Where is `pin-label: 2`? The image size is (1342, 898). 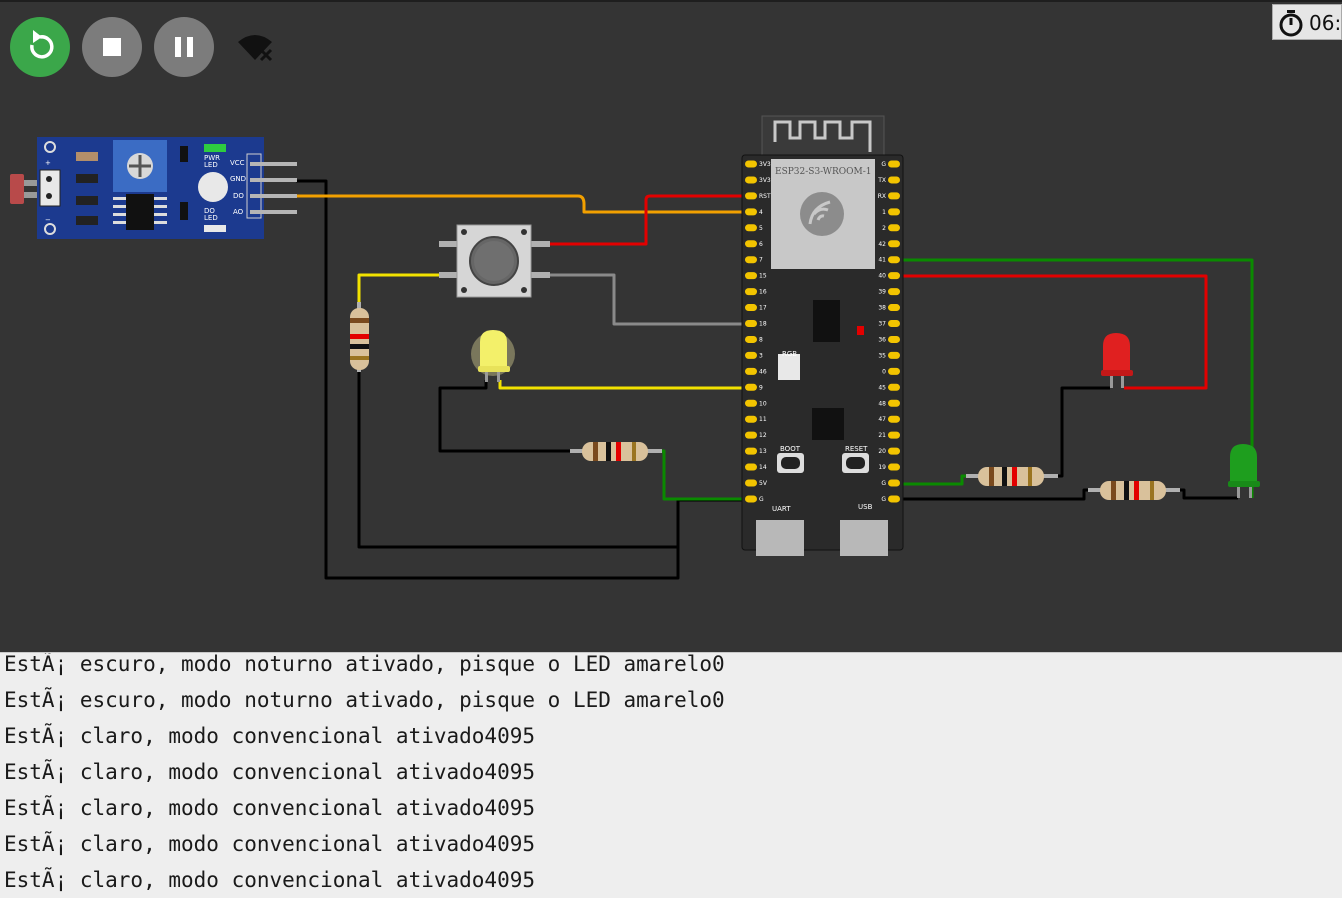 pin-label: 2 is located at coordinates (884, 228).